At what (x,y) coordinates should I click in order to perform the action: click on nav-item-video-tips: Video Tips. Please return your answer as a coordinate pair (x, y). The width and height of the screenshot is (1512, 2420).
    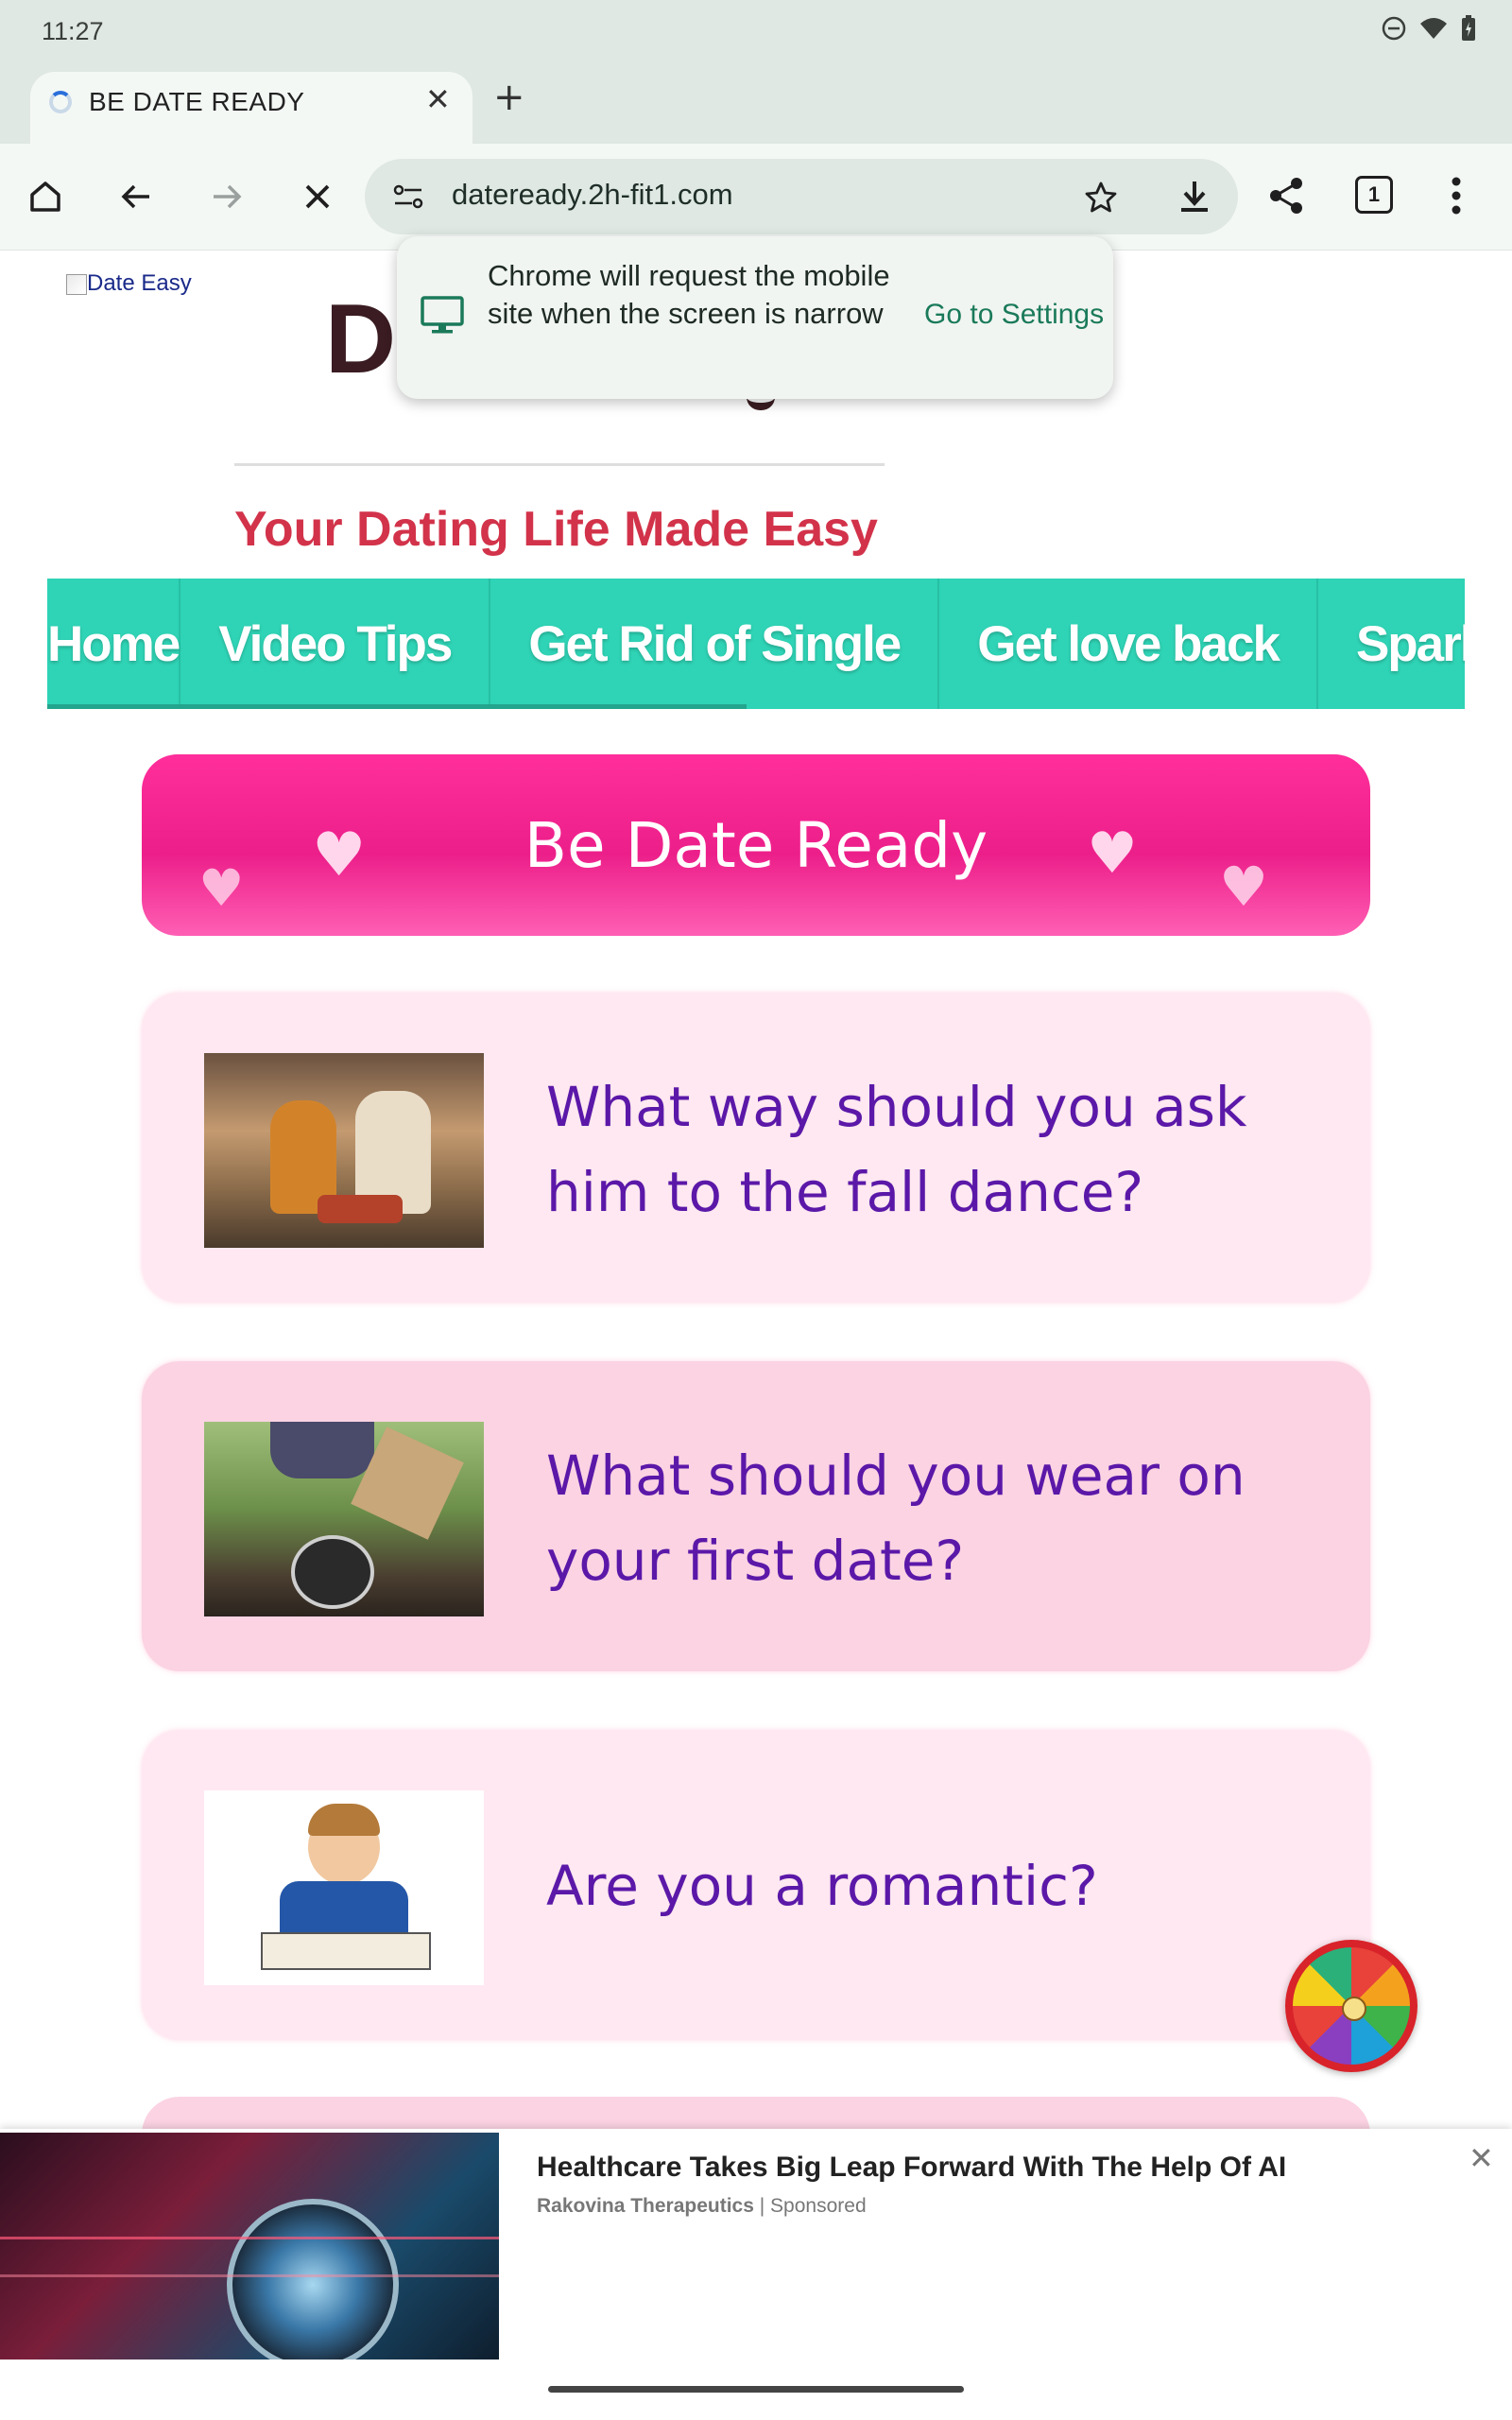
    Looking at the image, I should click on (335, 644).